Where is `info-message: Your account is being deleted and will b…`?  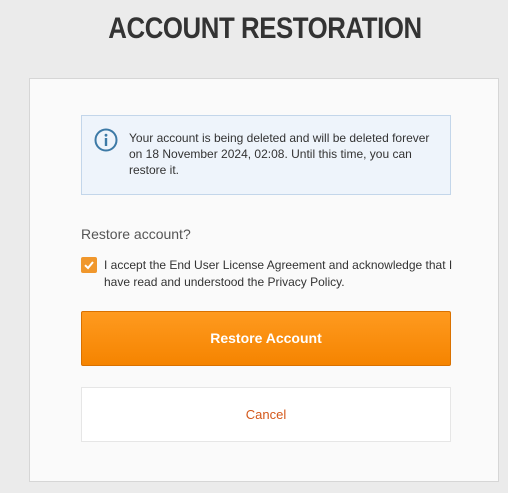 info-message: Your account is being deleted and will b… is located at coordinates (279, 154).